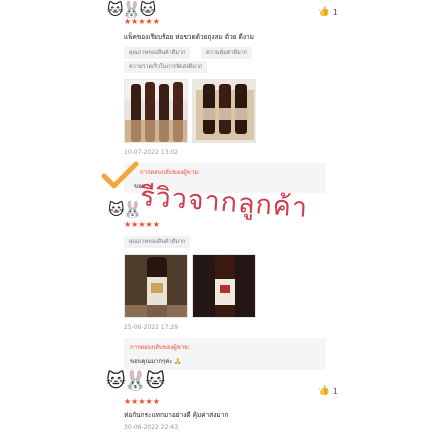 The height and width of the screenshot is (432, 432). I want to click on review-date: 10-07-2022 13:02, so click(151, 152).